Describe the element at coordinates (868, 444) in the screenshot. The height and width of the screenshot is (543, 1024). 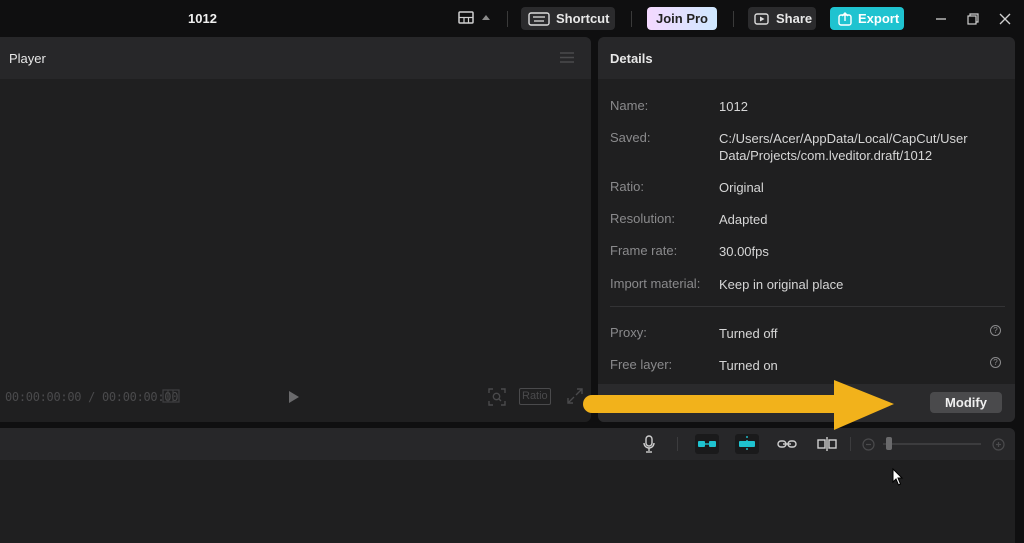
I see `zoom-out-icon` at that location.